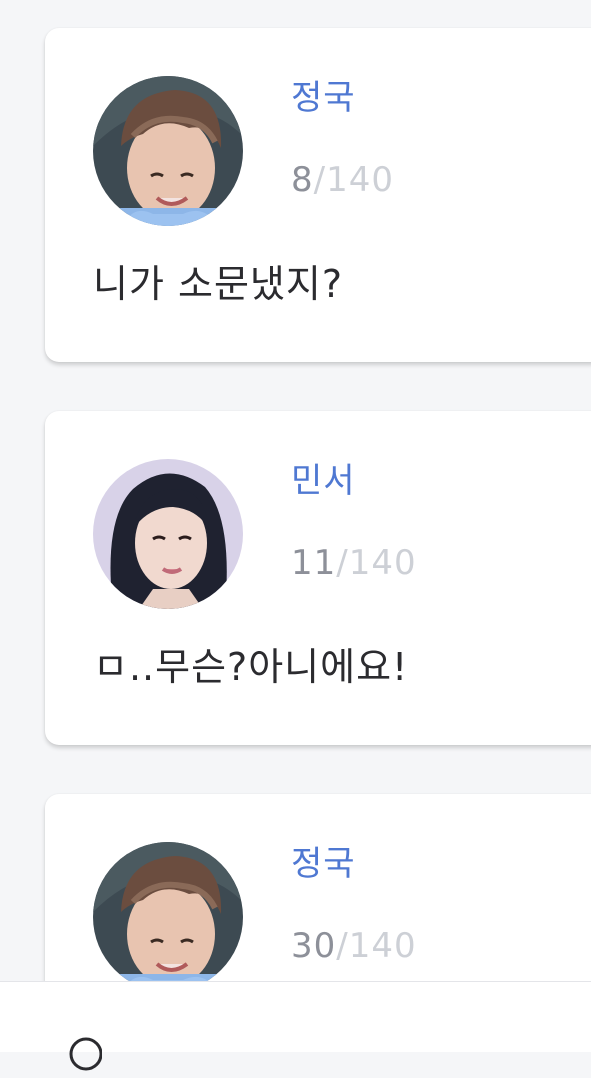  I want to click on char-count-current: 8, so click(302, 180).